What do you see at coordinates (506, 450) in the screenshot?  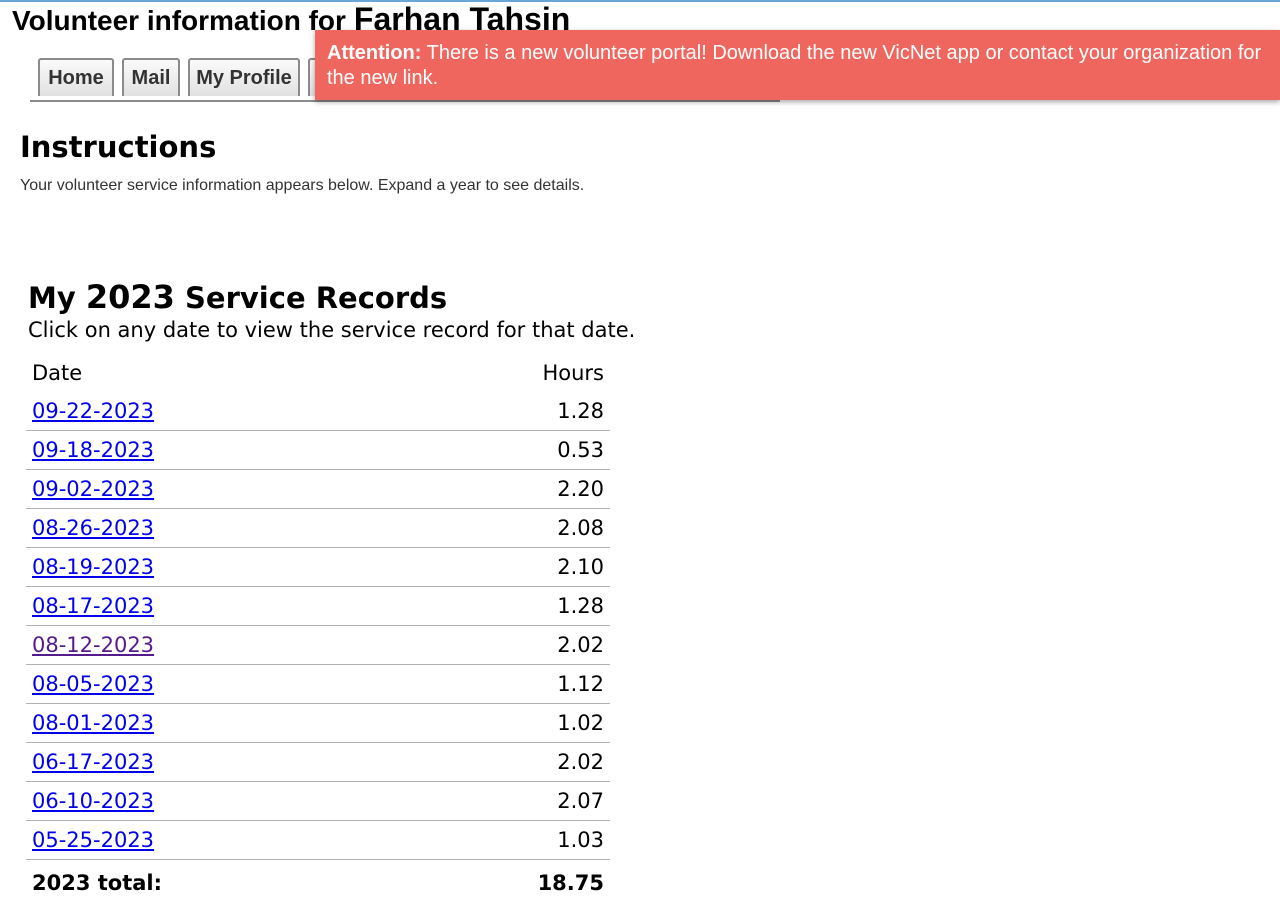 I see `record-hours-cell: 0.53` at bounding box center [506, 450].